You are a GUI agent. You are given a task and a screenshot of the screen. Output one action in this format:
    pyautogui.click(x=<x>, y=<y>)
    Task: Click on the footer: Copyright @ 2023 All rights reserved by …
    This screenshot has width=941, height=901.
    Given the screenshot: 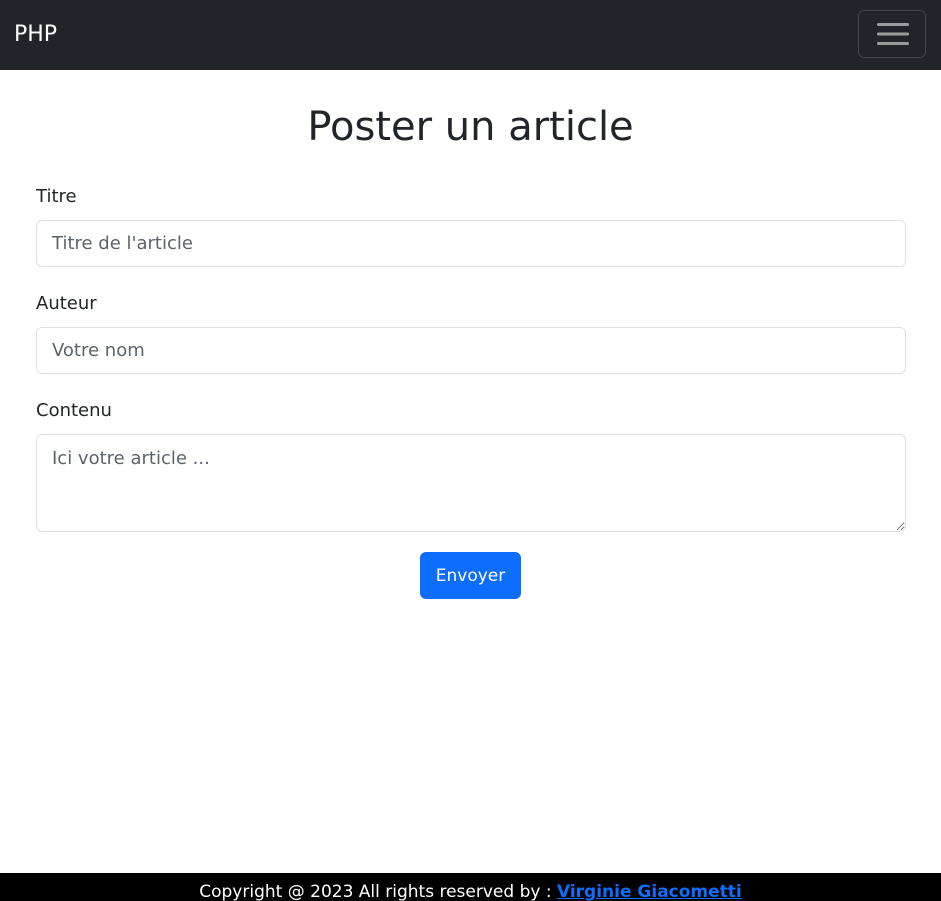 What is the action you would take?
    pyautogui.click(x=470, y=887)
    